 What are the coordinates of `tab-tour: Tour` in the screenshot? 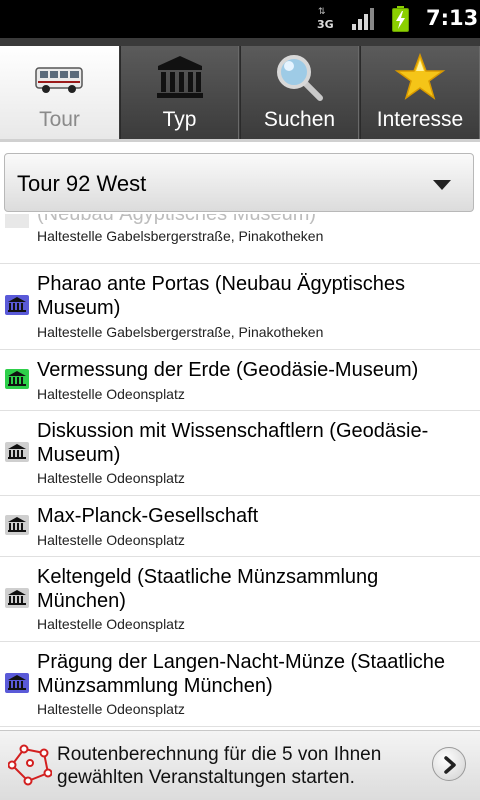 It's located at (59, 92).